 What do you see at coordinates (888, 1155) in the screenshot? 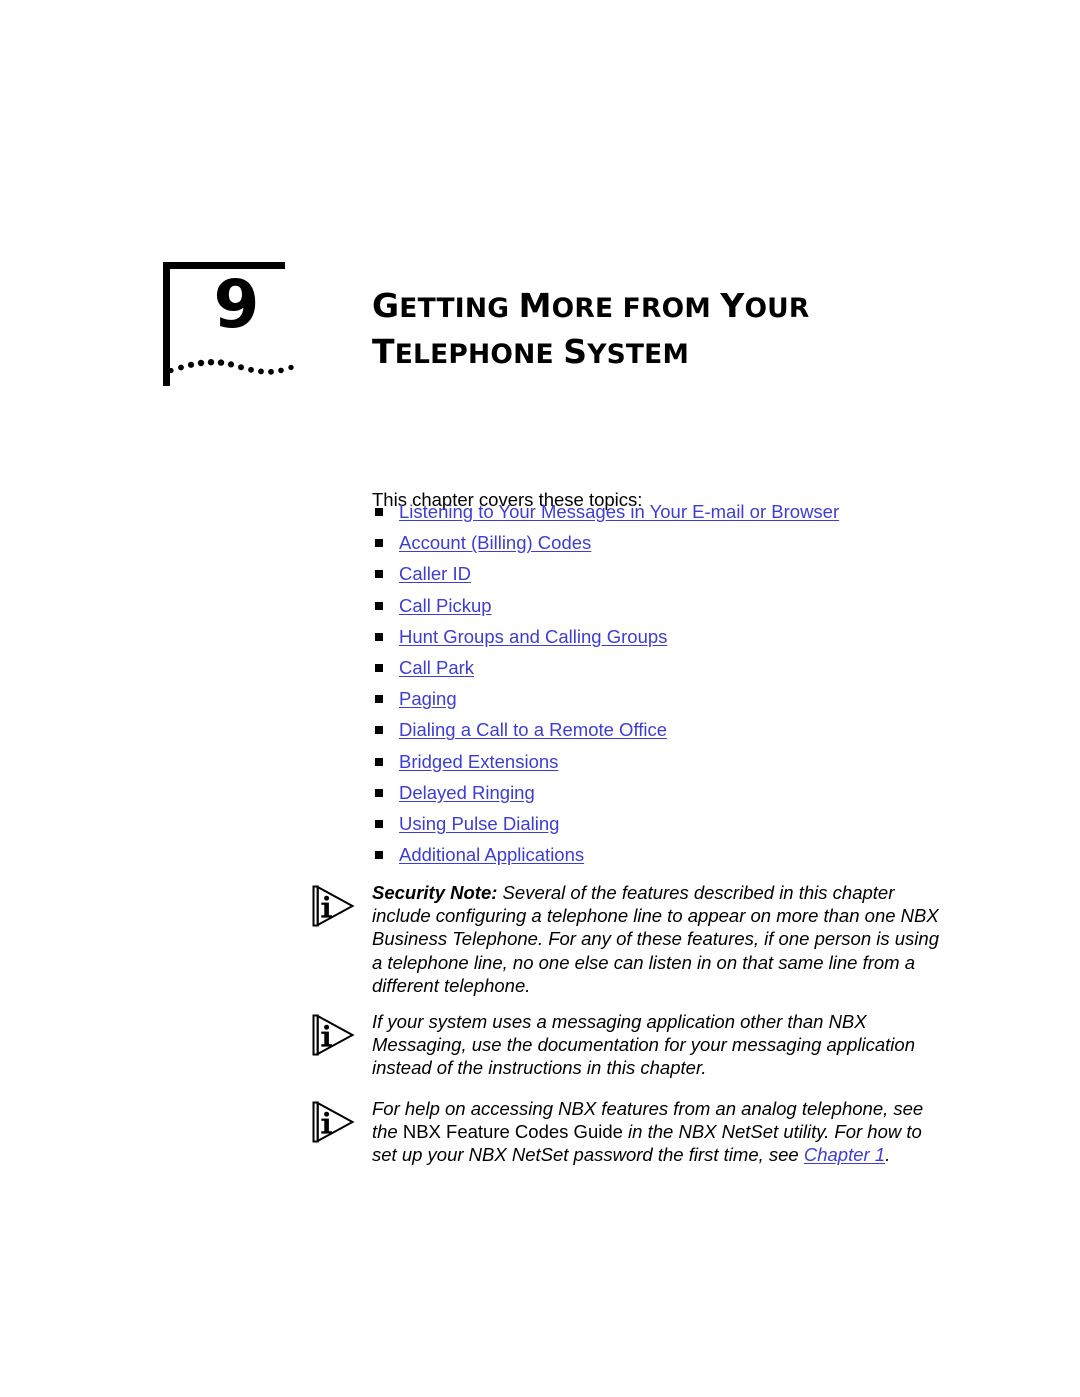
I see `note-analog-end: .` at bounding box center [888, 1155].